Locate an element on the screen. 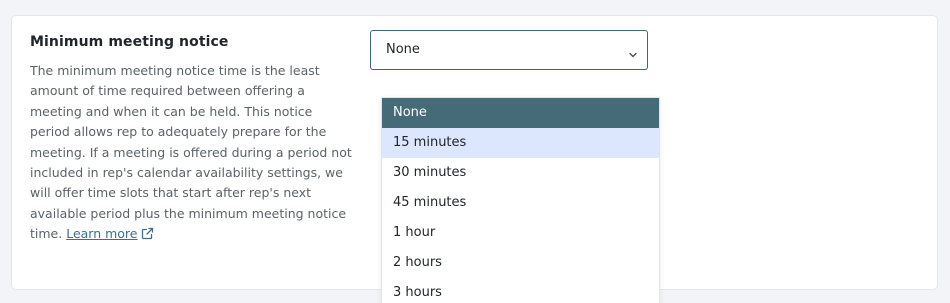 The image size is (950, 303). learn-more-link: Learn more is located at coordinates (101, 233).